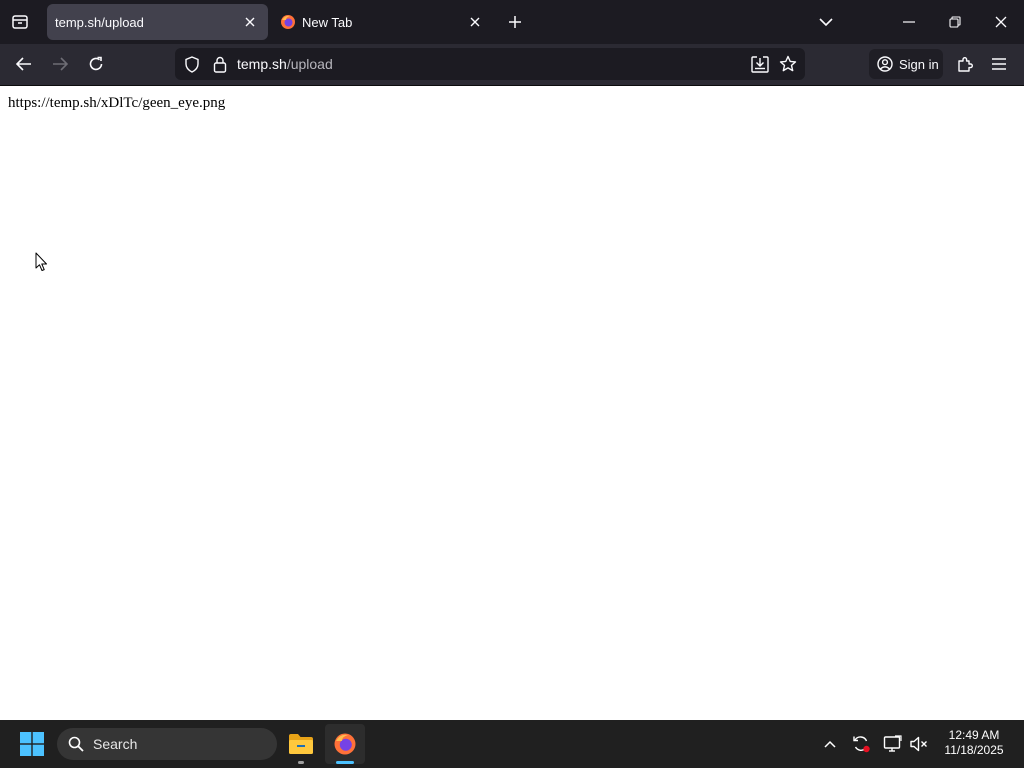  I want to click on navigation-toolbar: temp.sh/upload Sign in, so click(512, 64).